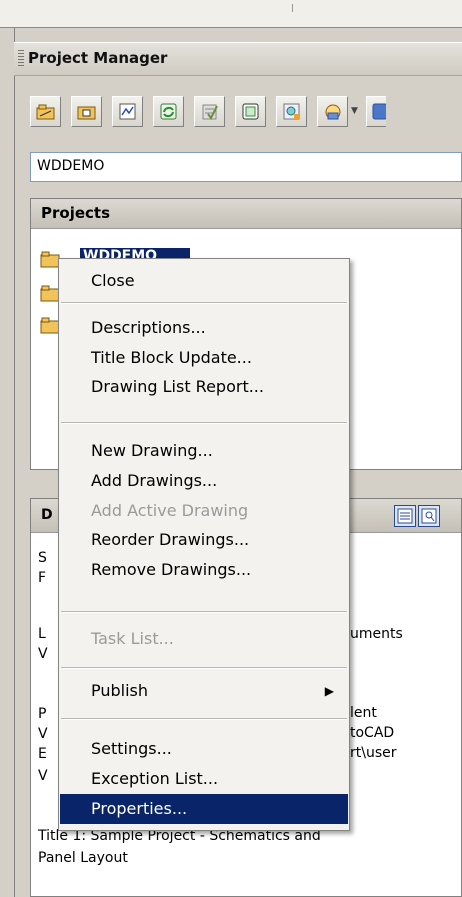 The width and height of the screenshot is (462, 897). I want to click on plot-project-icon, so click(333, 112).